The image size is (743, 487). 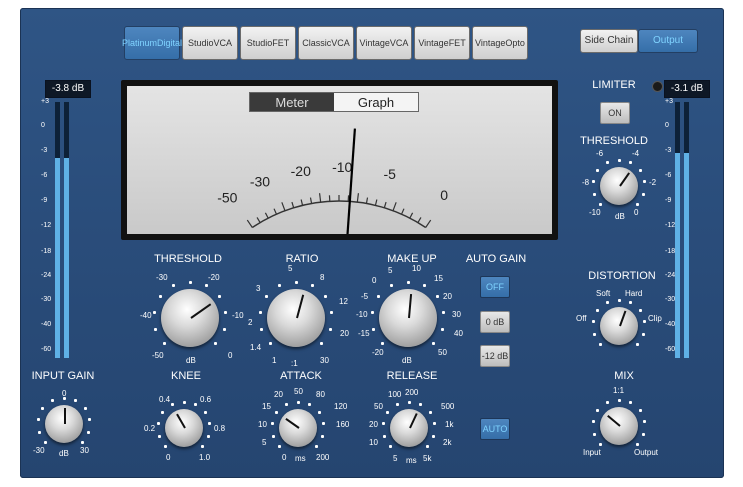 What do you see at coordinates (495, 322) in the screenshot?
I see `auto-gain-0db-button: 0 dB` at bounding box center [495, 322].